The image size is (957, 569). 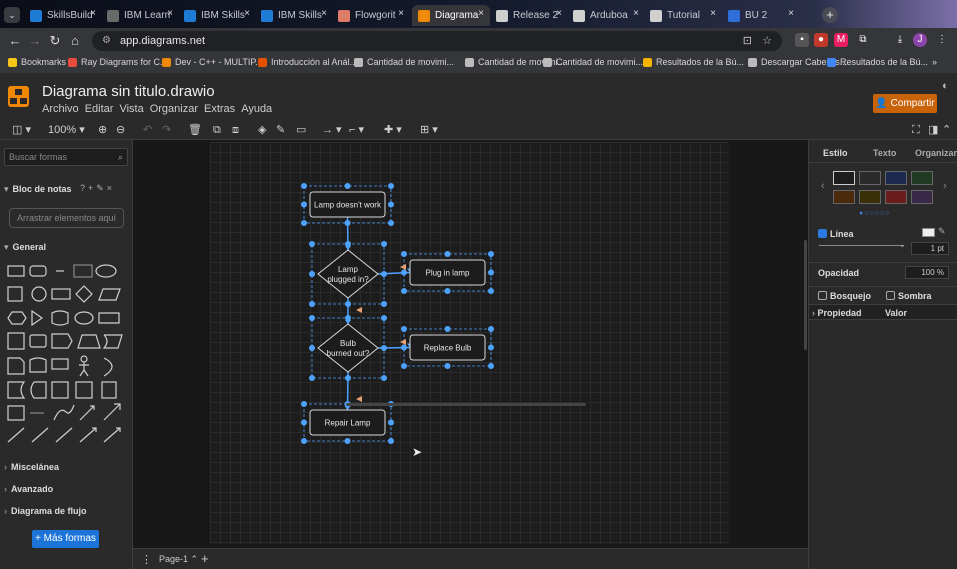 What do you see at coordinates (84, 359) in the screenshot?
I see `actor-shape-icon` at bounding box center [84, 359].